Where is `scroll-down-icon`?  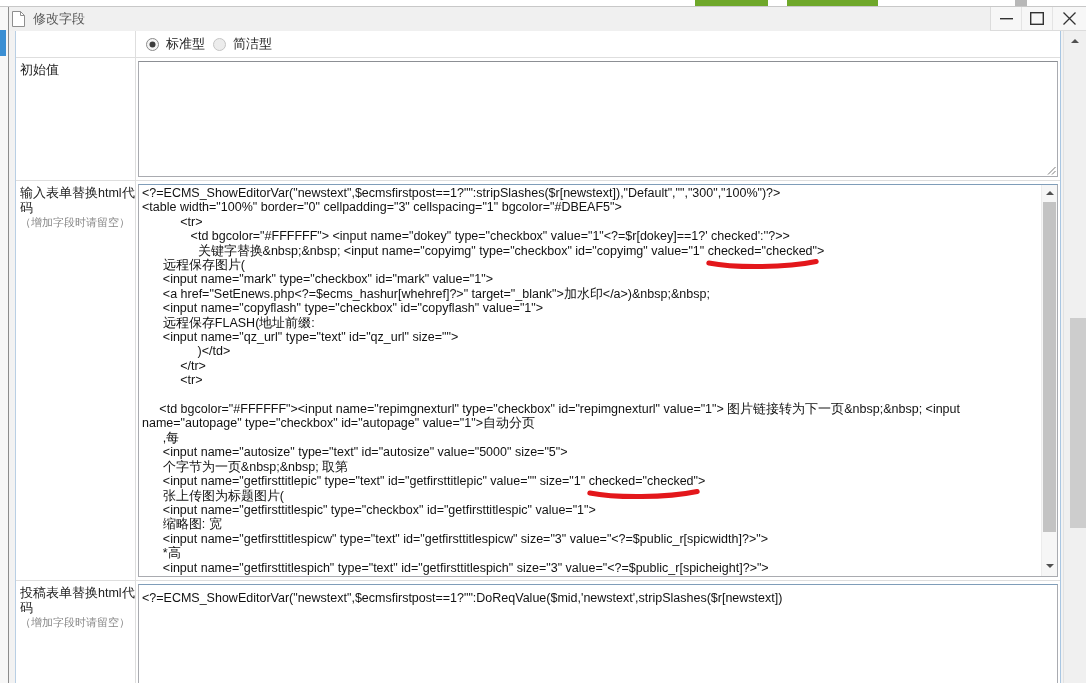 scroll-down-icon is located at coordinates (1049, 566).